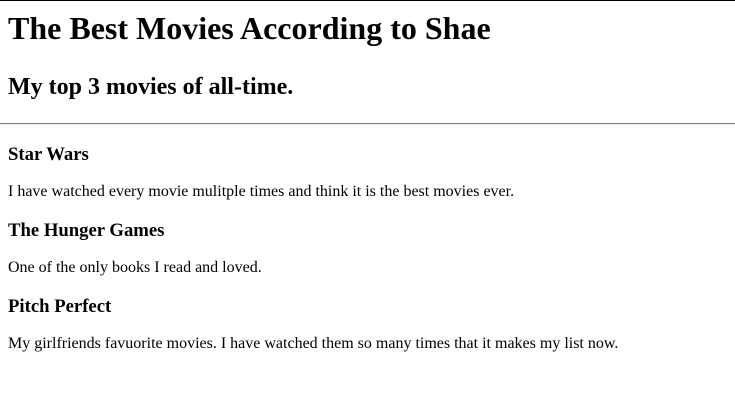  Describe the element at coordinates (48, 154) in the screenshot. I see `movie-title: Star Wars` at that location.